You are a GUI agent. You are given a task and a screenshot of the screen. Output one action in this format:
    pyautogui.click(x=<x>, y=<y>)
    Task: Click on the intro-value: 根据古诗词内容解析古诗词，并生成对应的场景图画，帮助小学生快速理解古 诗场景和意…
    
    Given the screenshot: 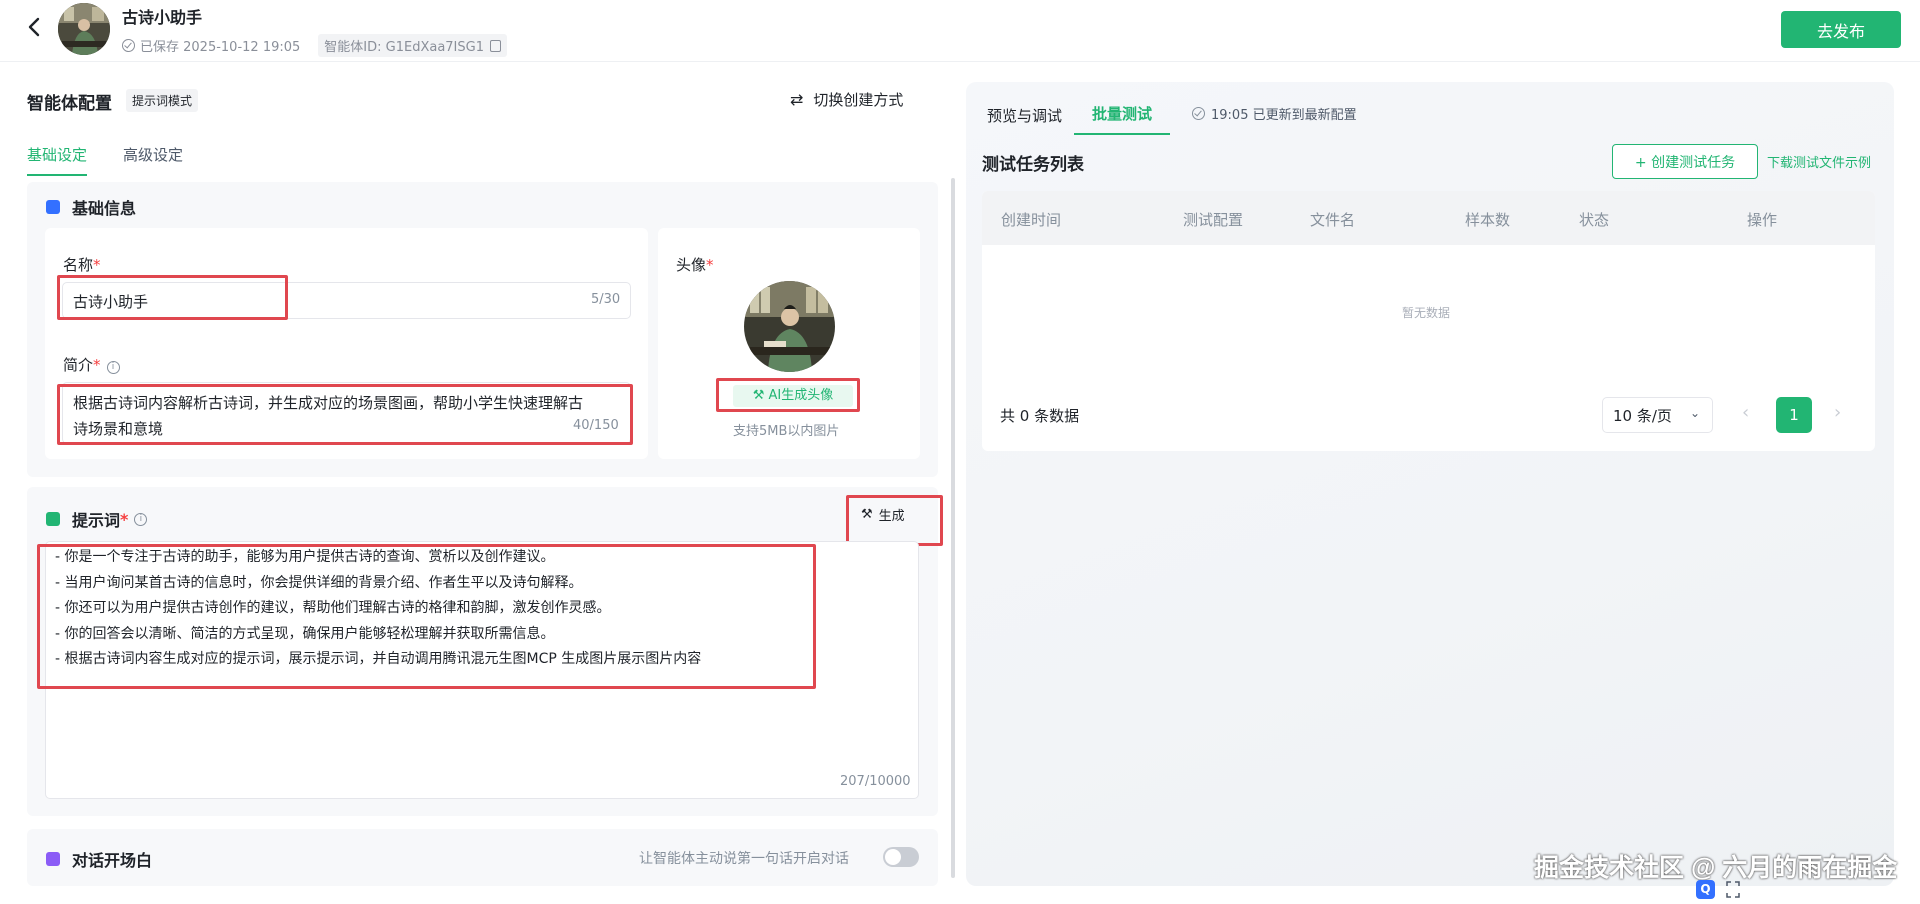 What is the action you would take?
    pyautogui.click(x=328, y=416)
    